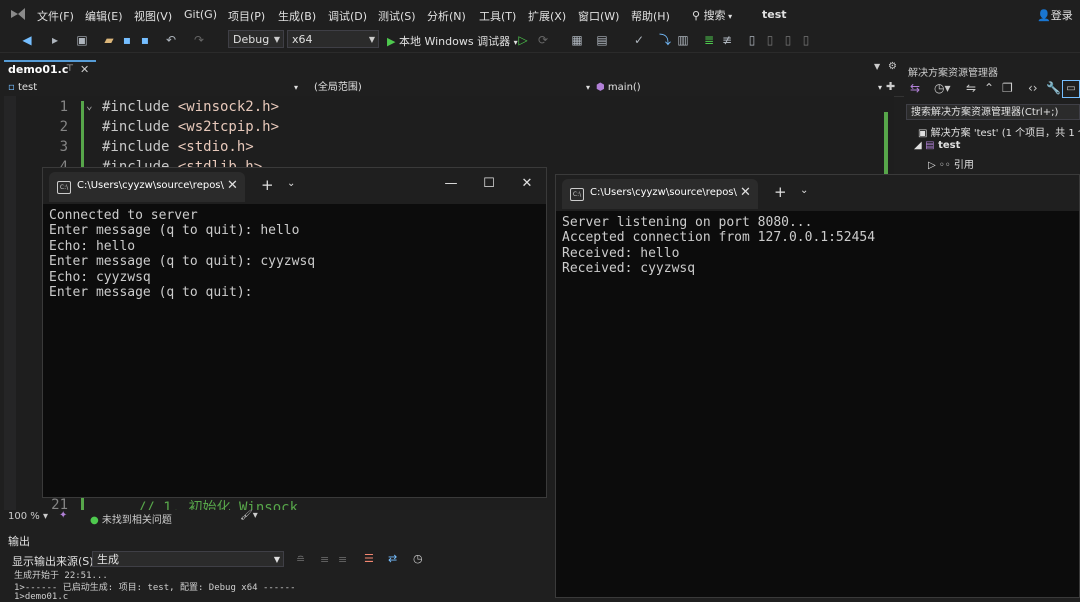 The height and width of the screenshot is (602, 1080). What do you see at coordinates (665, 40) in the screenshot?
I see `step-into-icon: ⤵` at bounding box center [665, 40].